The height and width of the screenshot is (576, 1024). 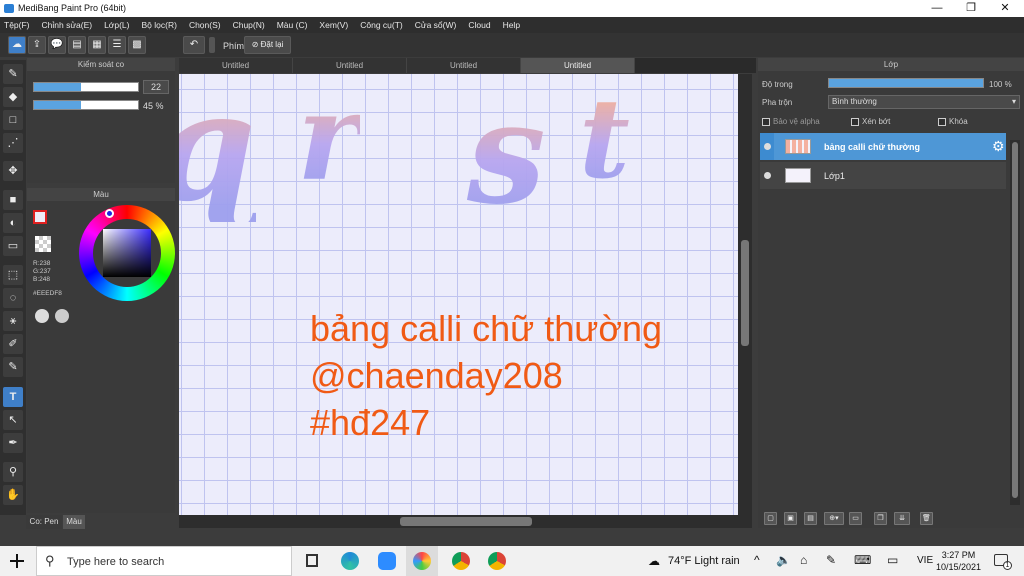 I want to click on pen-icon: ✒, so click(x=13, y=443).